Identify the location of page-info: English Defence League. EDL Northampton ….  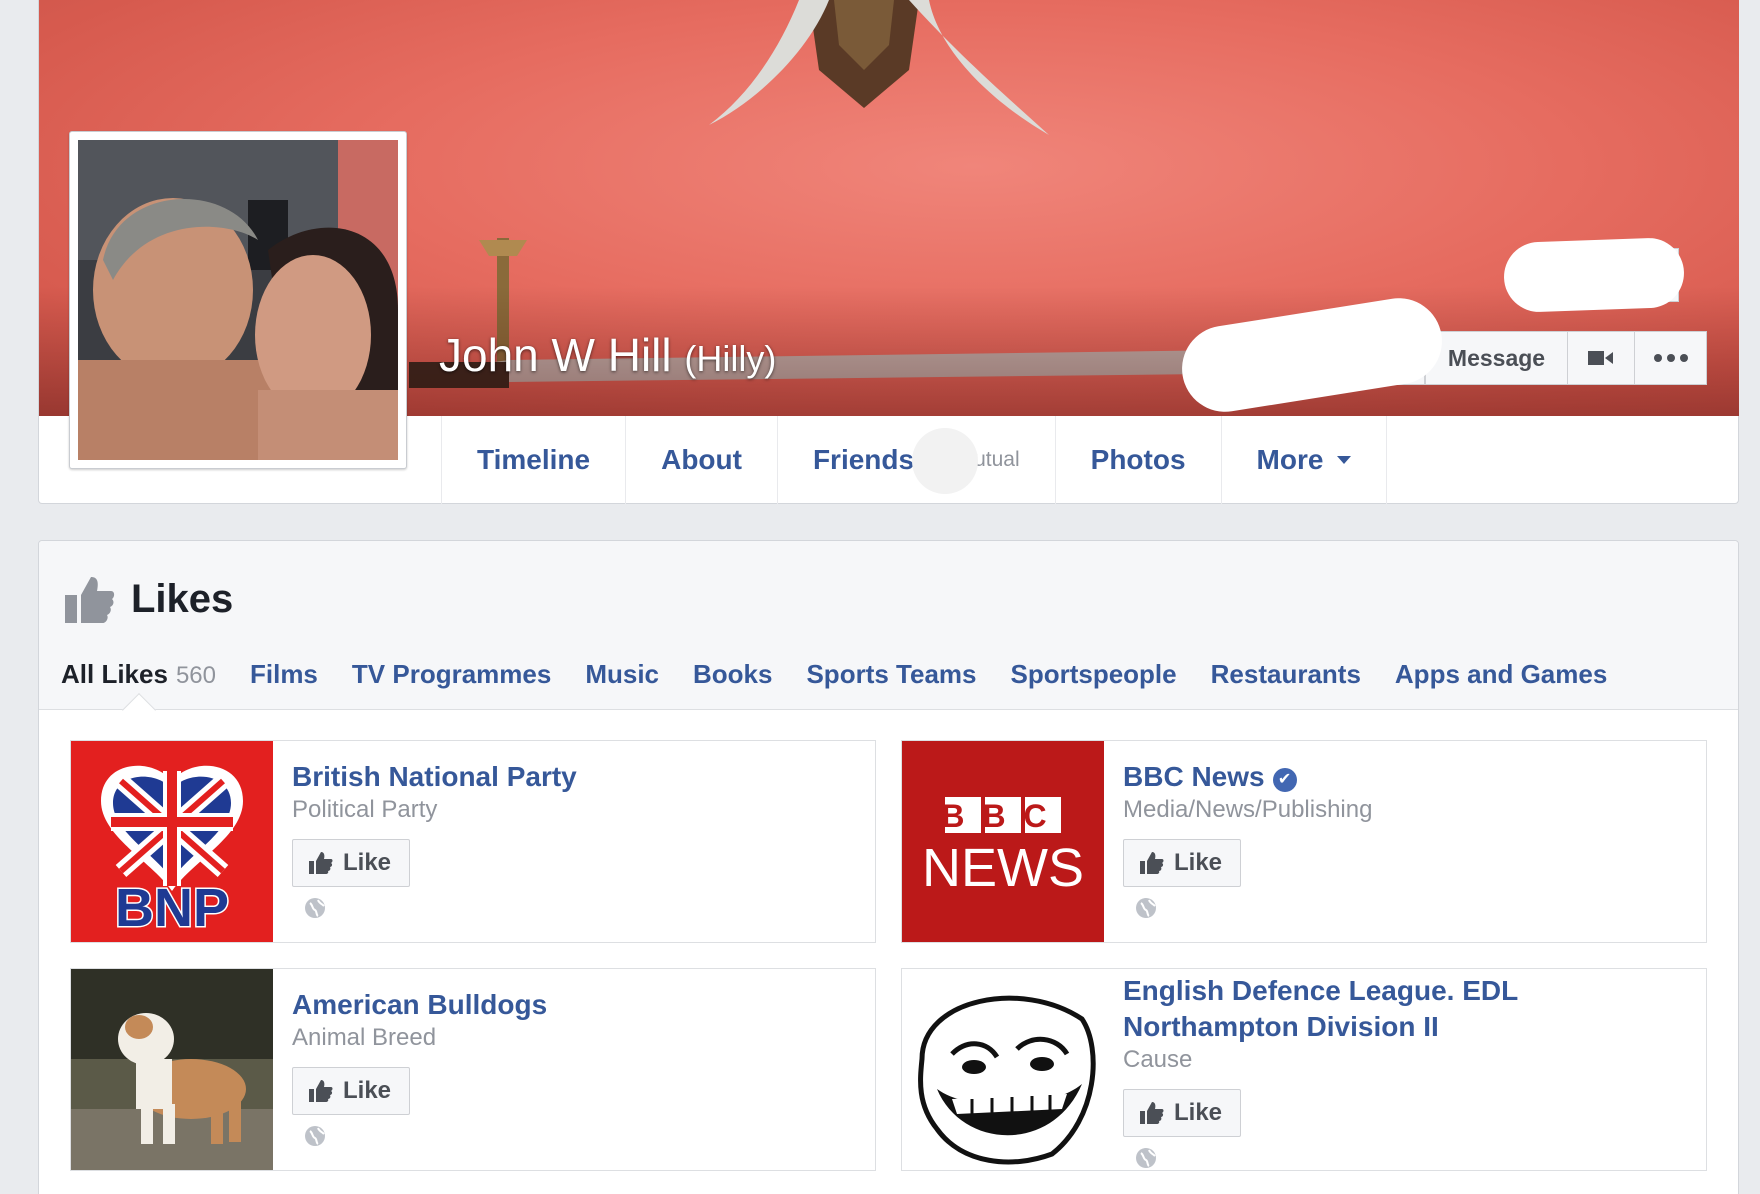
(1411, 1073).